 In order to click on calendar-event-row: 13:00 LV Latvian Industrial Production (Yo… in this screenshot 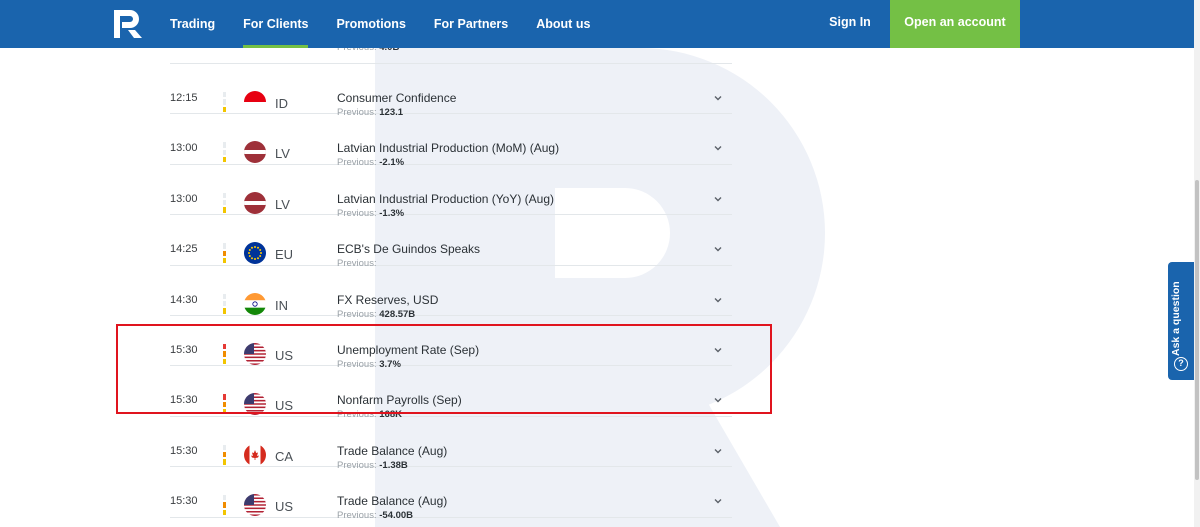, I will do `click(451, 192)`.